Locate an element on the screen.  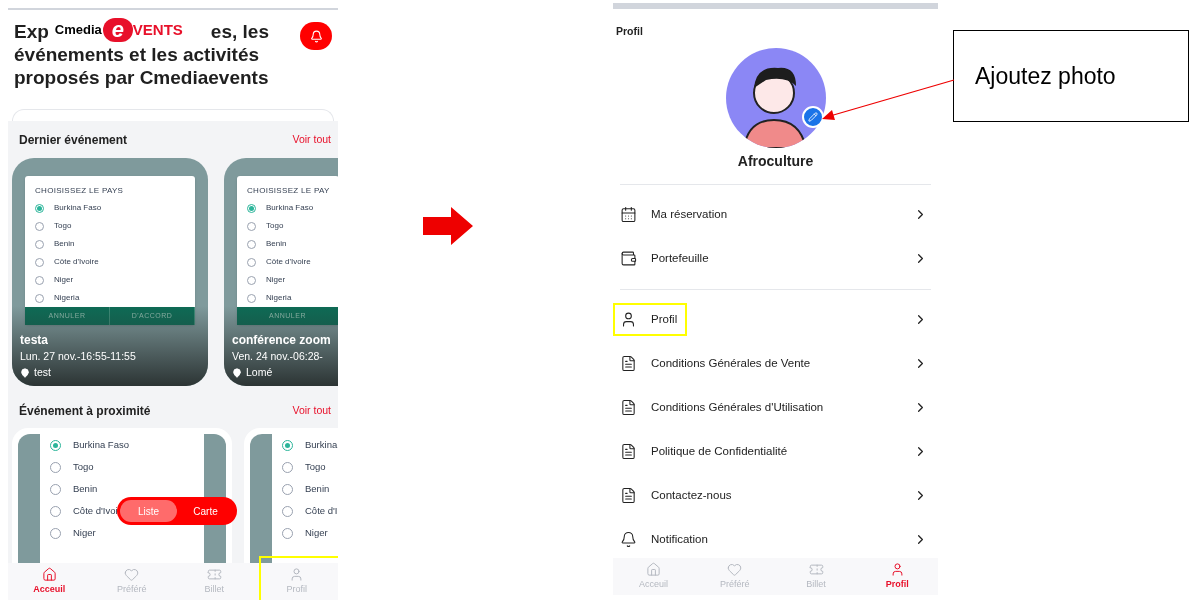
section-title: Dernier événement is located at coordinates (73, 140).